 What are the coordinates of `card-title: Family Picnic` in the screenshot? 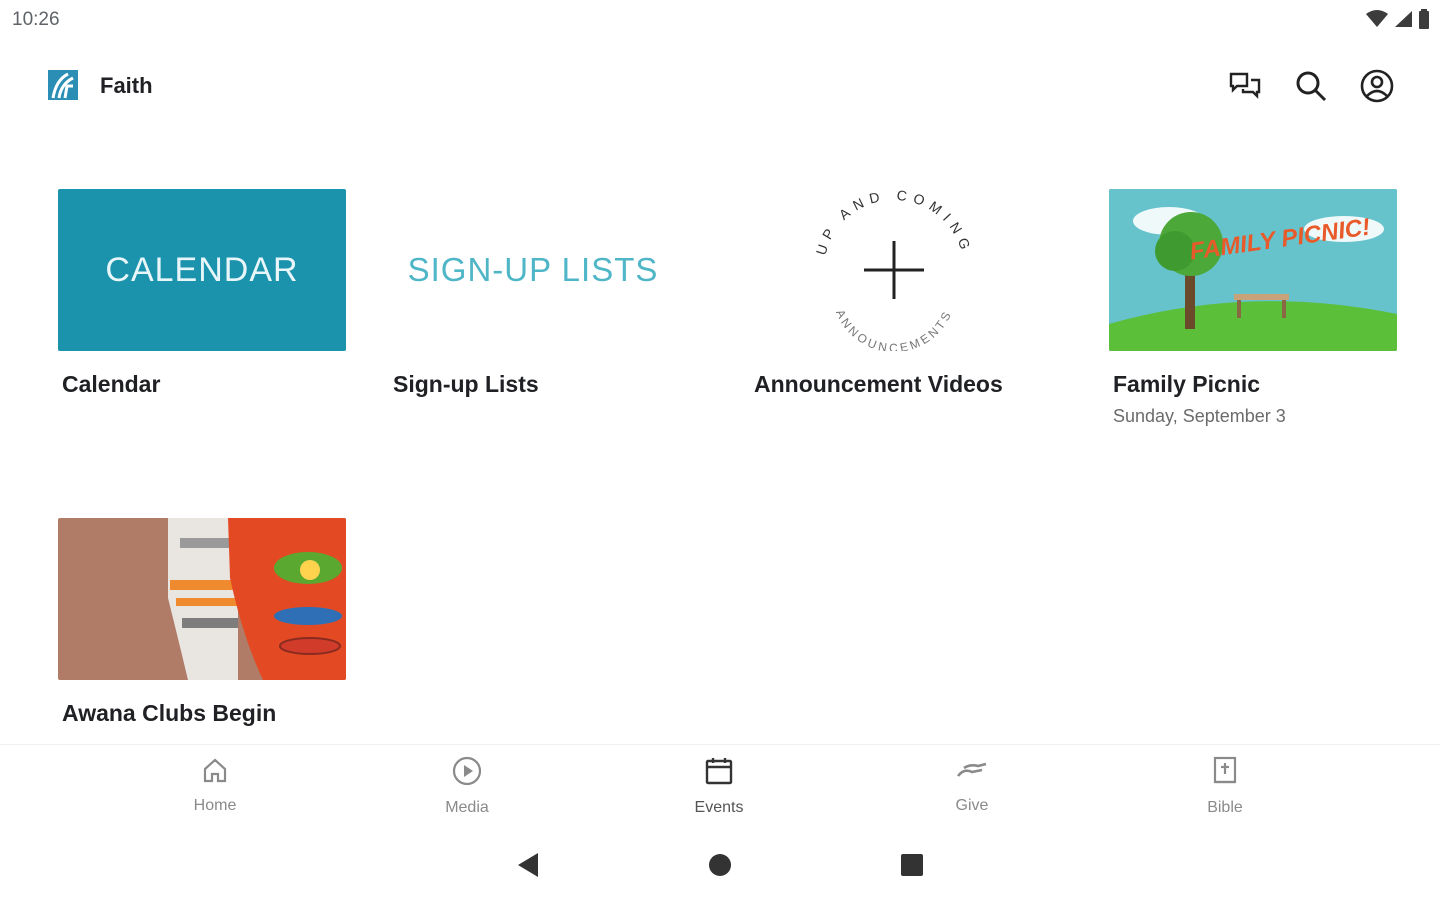 It's located at (1187, 384).